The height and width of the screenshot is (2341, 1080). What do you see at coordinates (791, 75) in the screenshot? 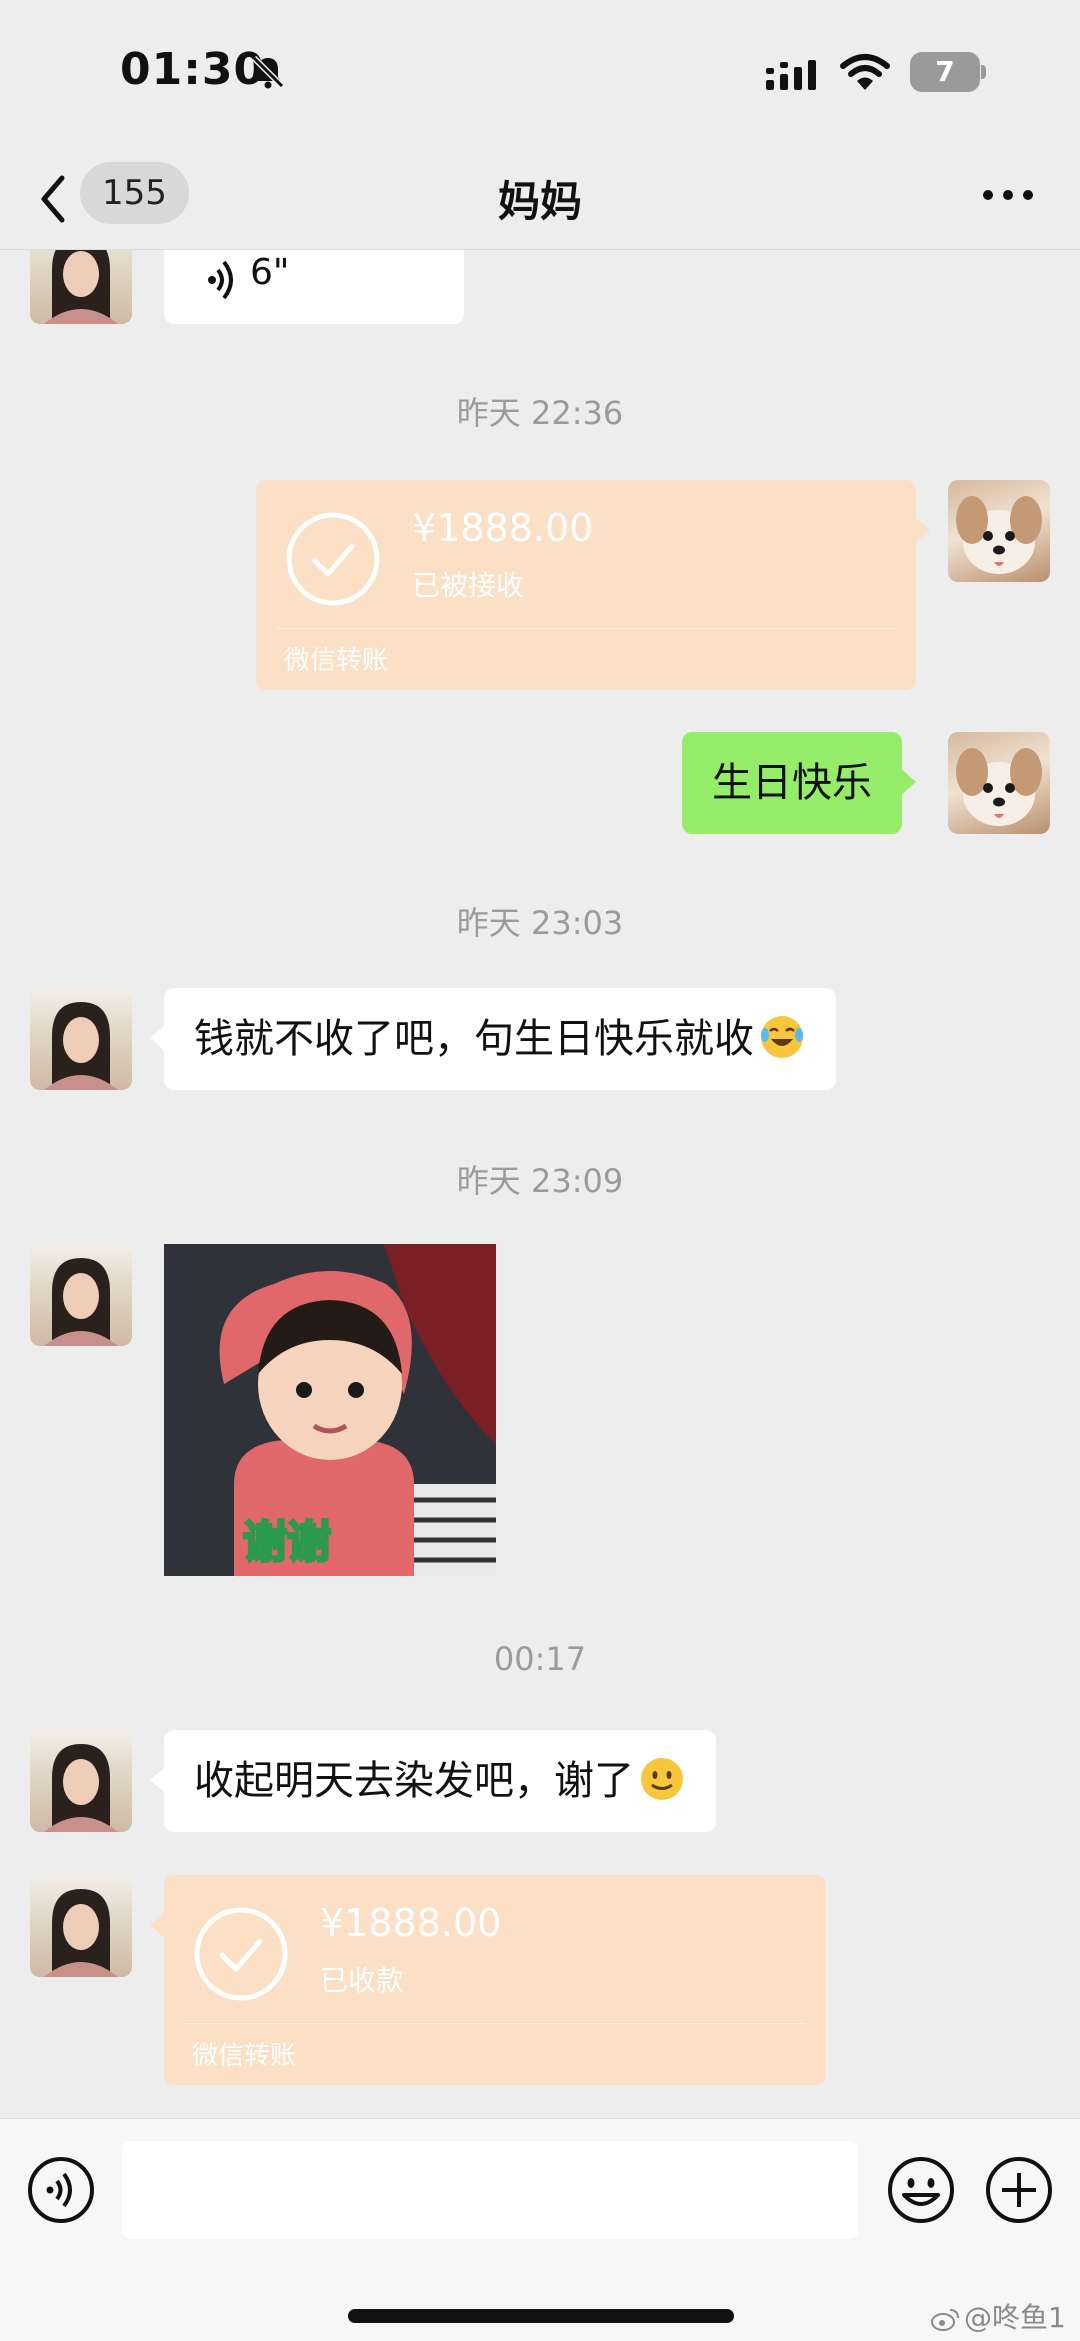
I see `signal-icon` at bounding box center [791, 75].